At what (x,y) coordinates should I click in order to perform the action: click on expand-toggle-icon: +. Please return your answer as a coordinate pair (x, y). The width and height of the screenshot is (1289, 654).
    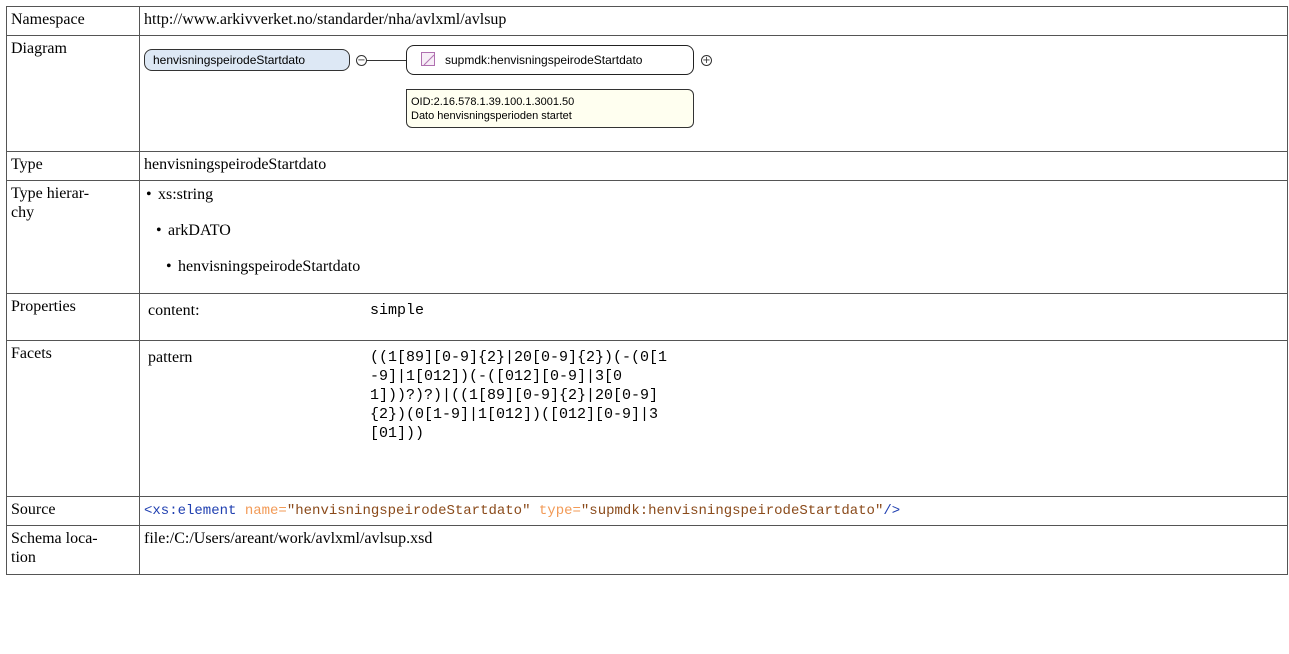
    Looking at the image, I should click on (706, 60).